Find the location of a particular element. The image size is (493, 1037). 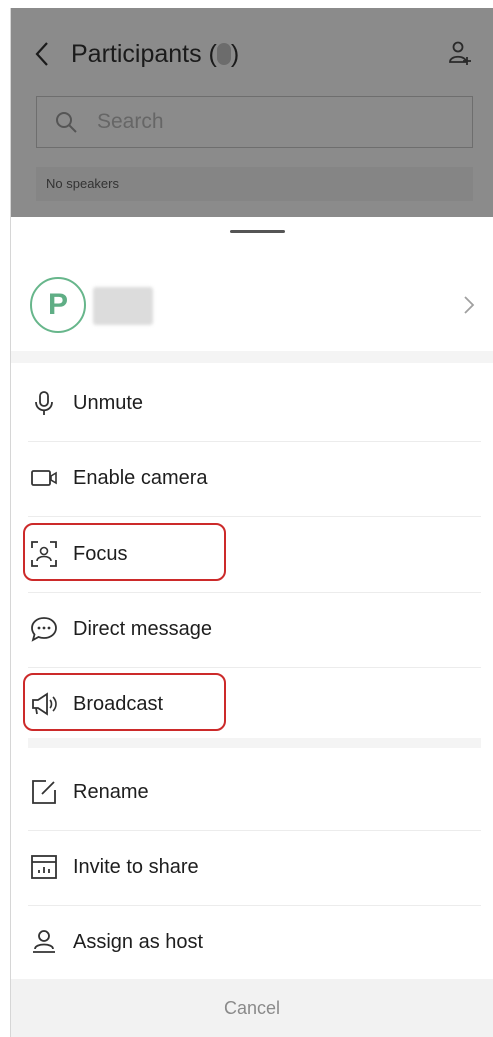

edit-icon is located at coordinates (44, 792).